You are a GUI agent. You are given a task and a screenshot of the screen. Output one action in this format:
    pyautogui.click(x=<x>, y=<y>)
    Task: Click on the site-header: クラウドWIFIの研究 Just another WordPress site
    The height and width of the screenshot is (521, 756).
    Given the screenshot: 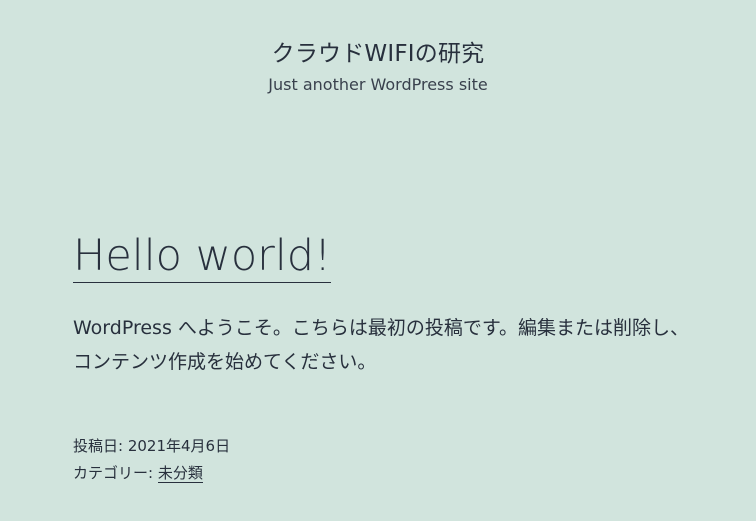 What is the action you would take?
    pyautogui.click(x=378, y=66)
    